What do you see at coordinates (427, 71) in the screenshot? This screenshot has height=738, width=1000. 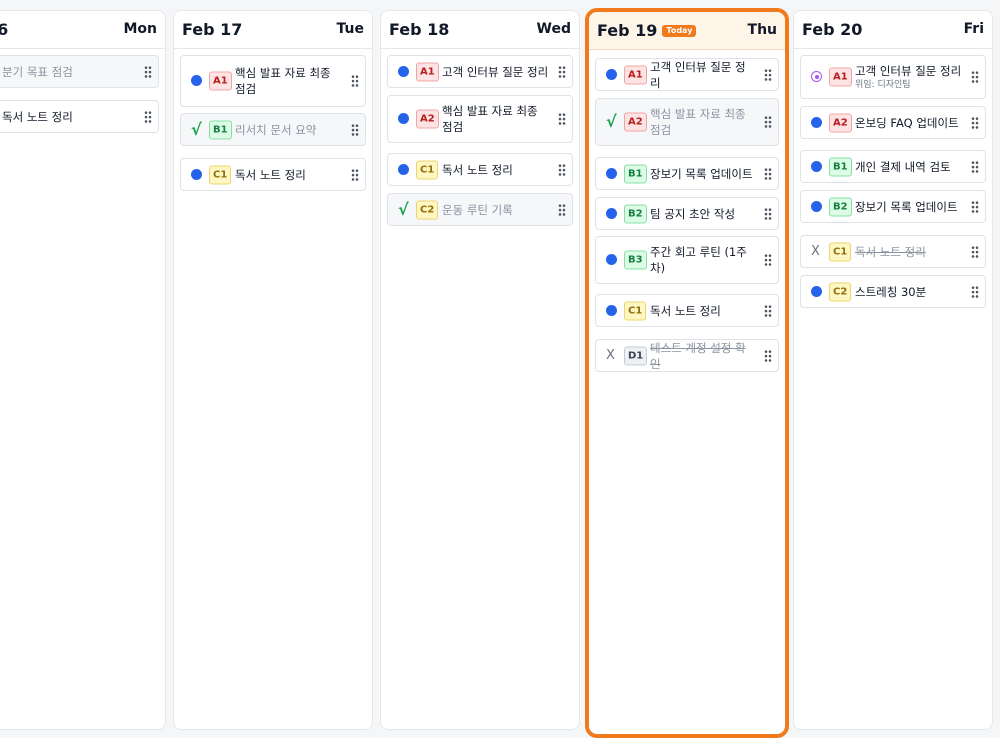 I see `priority-badge: A1` at bounding box center [427, 71].